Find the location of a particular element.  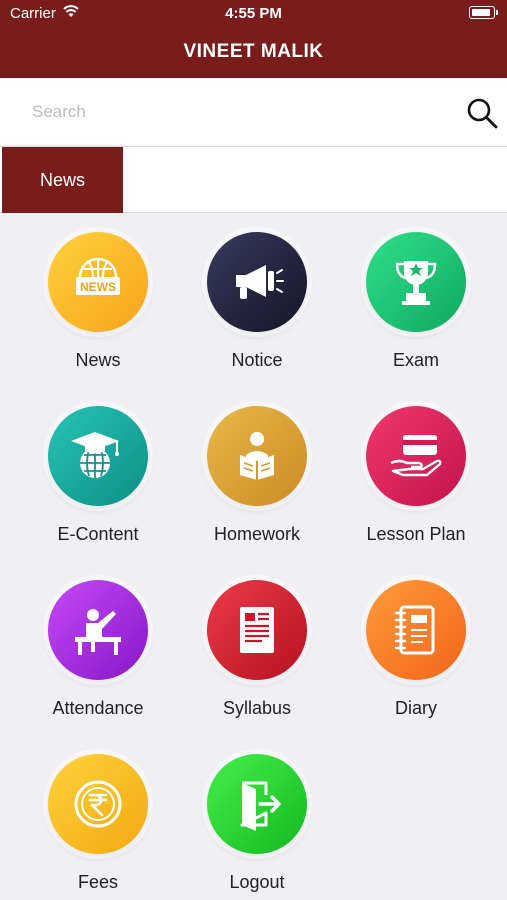

news-globe-icon: NEWS is located at coordinates (98, 282).